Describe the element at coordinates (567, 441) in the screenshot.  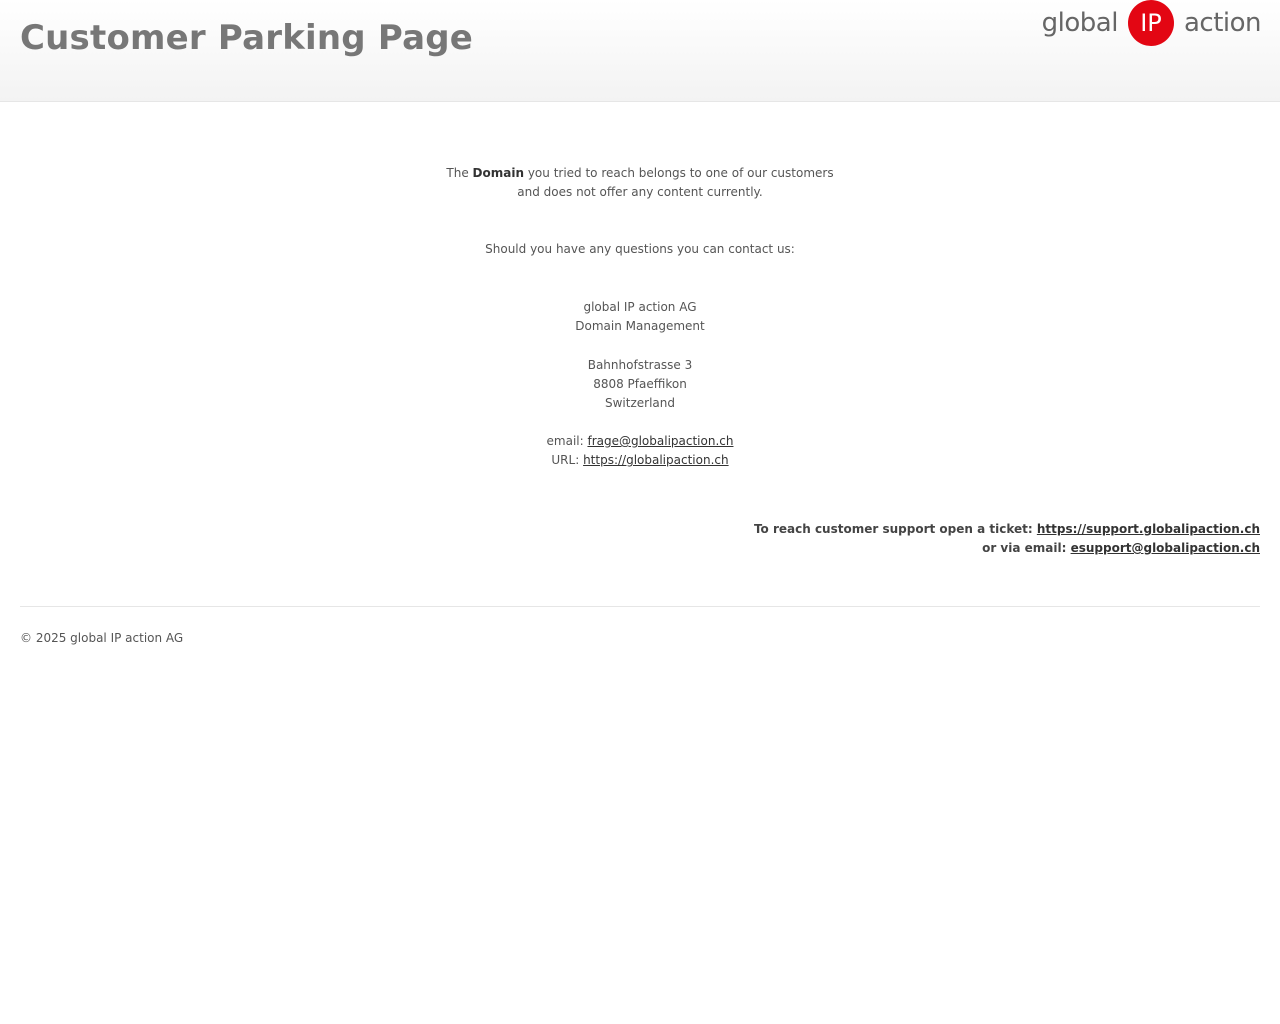
I see `email-label: email:` at that location.